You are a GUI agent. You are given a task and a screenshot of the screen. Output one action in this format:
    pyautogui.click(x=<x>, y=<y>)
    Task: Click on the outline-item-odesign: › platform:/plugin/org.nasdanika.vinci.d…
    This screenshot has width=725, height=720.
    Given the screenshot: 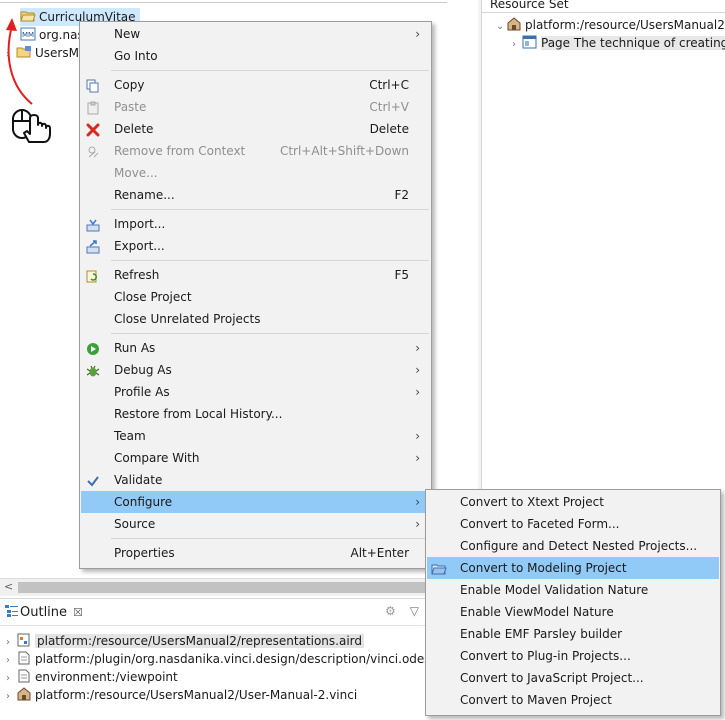 What is the action you would take?
    pyautogui.click(x=227, y=659)
    